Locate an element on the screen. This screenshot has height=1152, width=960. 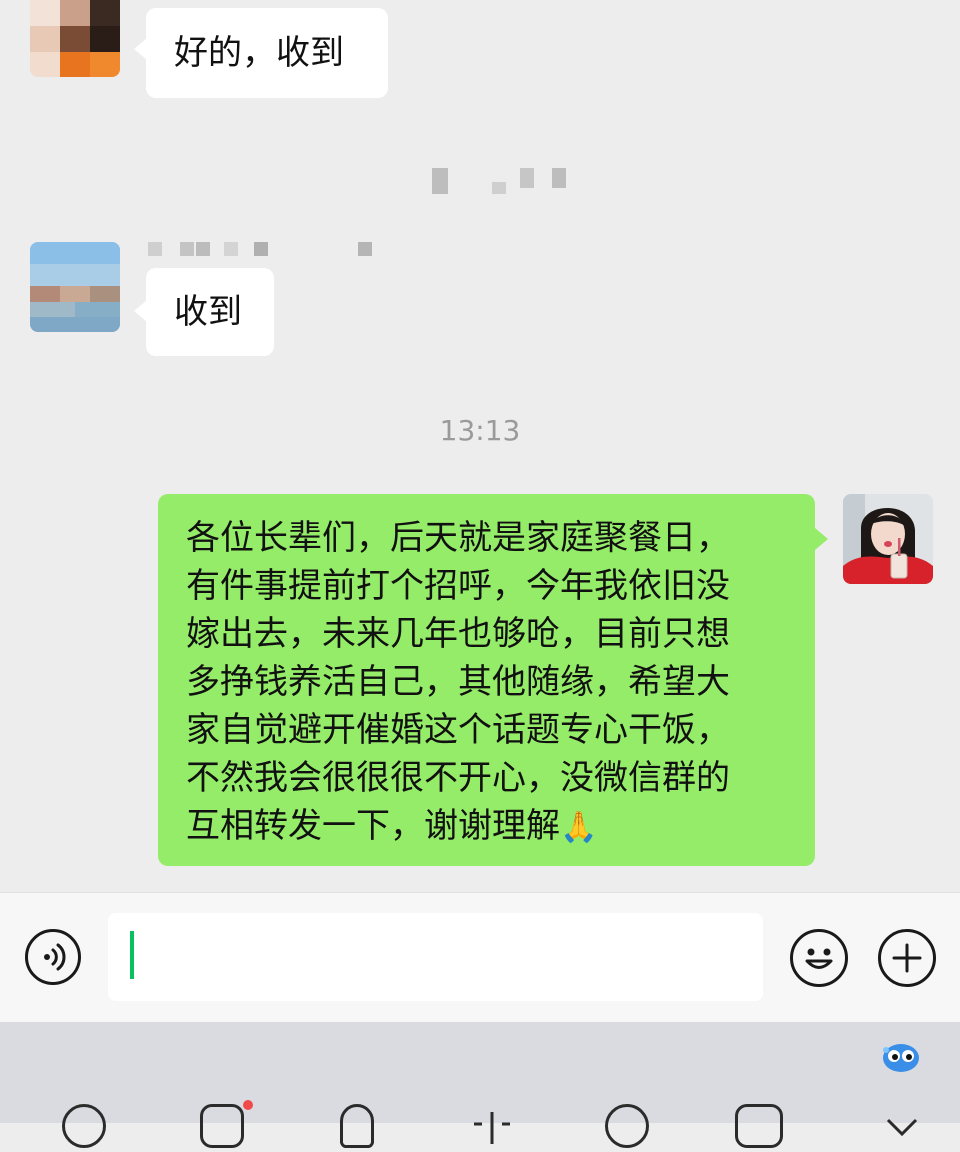
emoji-button is located at coordinates (819, 958).